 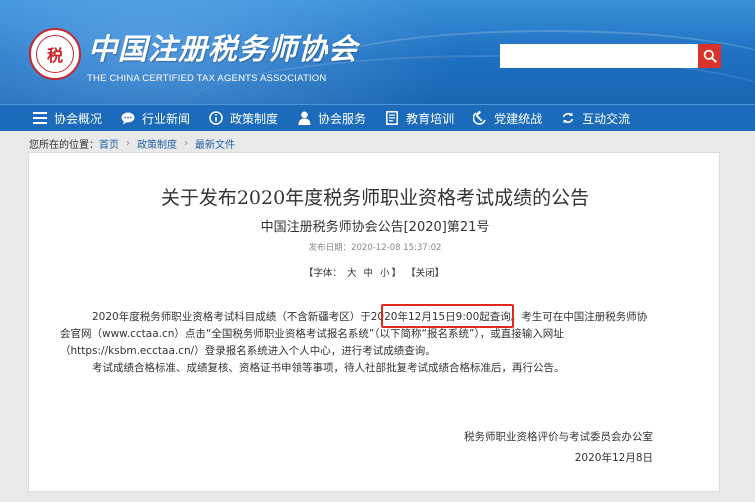 I want to click on font-ctrl-label: 字体：, so click(x=327, y=273).